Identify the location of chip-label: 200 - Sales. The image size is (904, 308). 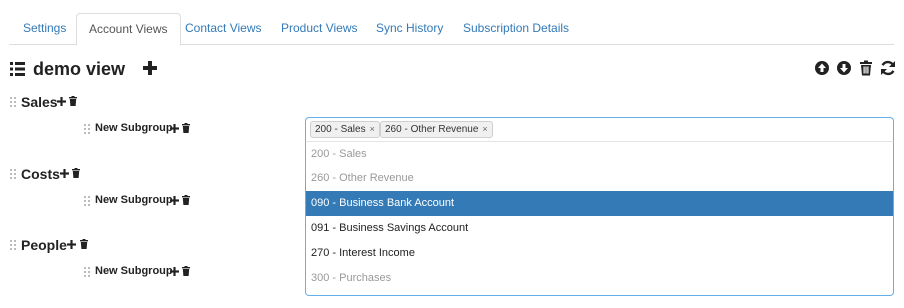
(340, 129).